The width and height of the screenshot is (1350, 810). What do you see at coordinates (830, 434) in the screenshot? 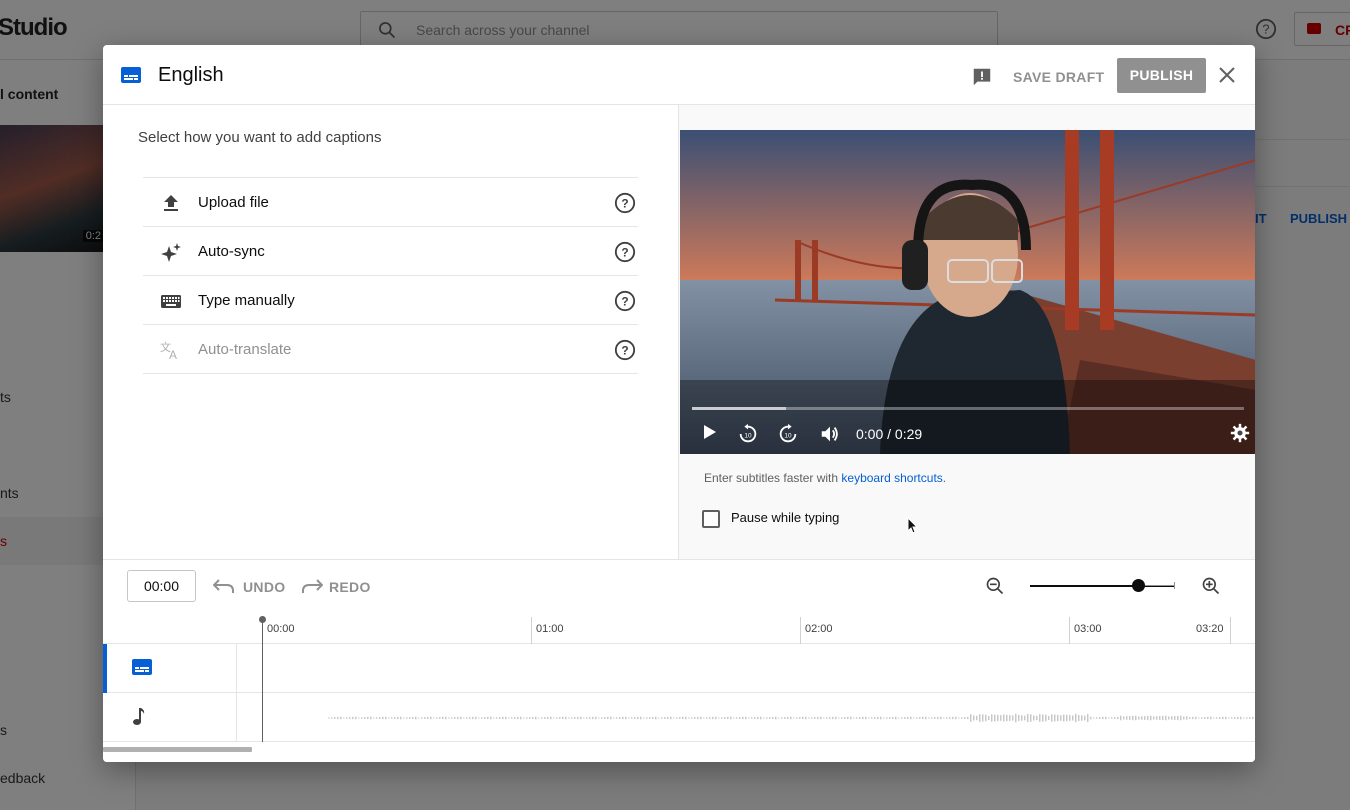
I see `volume-icon` at bounding box center [830, 434].